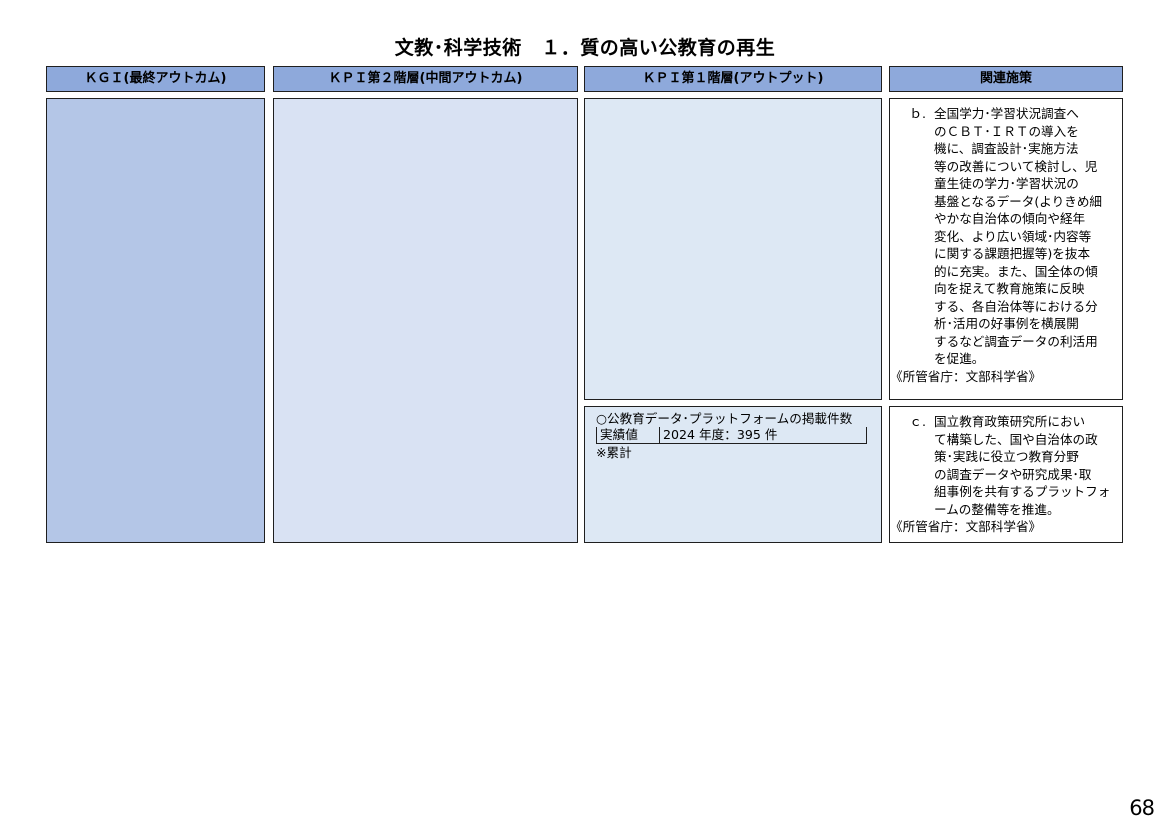 This screenshot has height=827, width=1170. What do you see at coordinates (1006, 148) in the screenshot?
I see `measure-line: 機に、調査設計･実施方法` at bounding box center [1006, 148].